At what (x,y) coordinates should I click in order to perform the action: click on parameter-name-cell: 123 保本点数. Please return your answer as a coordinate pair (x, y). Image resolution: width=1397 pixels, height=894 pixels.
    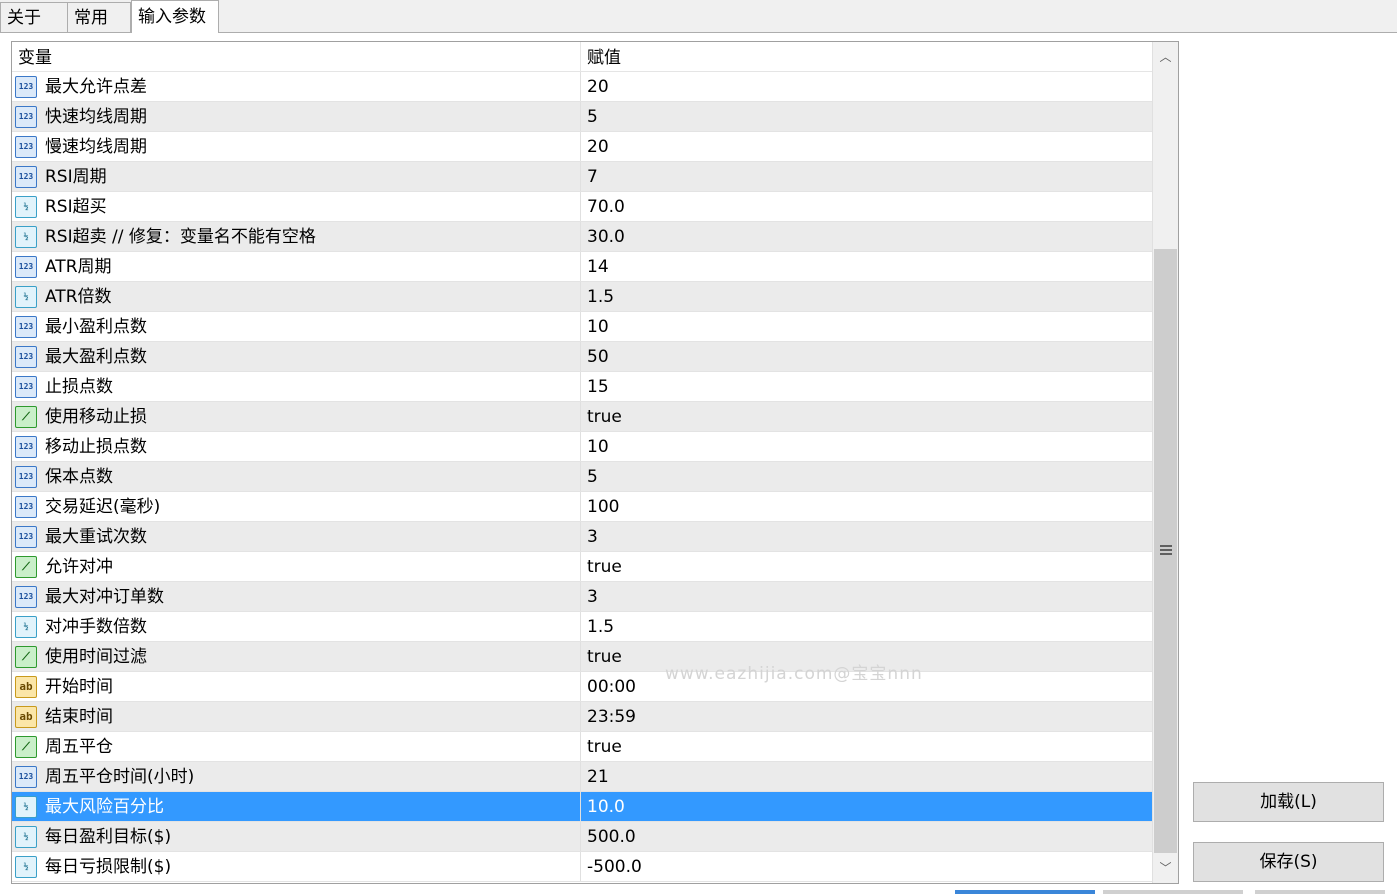
    Looking at the image, I should click on (296, 476).